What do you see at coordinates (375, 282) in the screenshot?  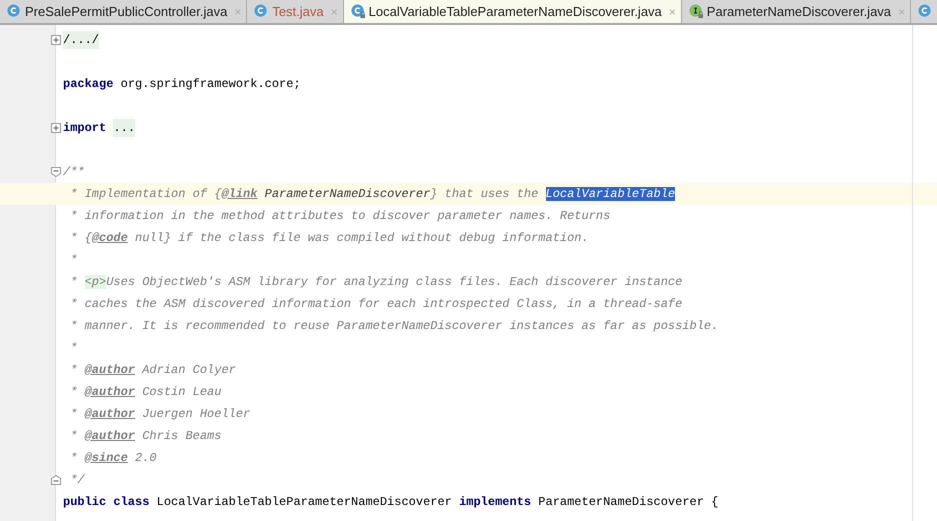 I see `code-line: * <p>Uses ObjectWeb's ASM library for analyzing class files. Each discoverer instance` at bounding box center [375, 282].